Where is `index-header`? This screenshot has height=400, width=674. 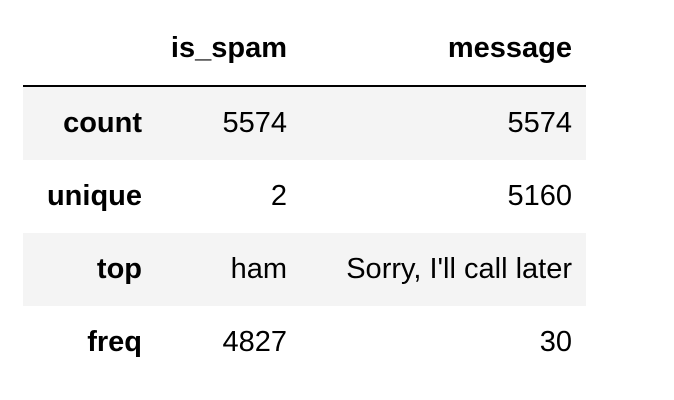
index-header is located at coordinates (89, 49).